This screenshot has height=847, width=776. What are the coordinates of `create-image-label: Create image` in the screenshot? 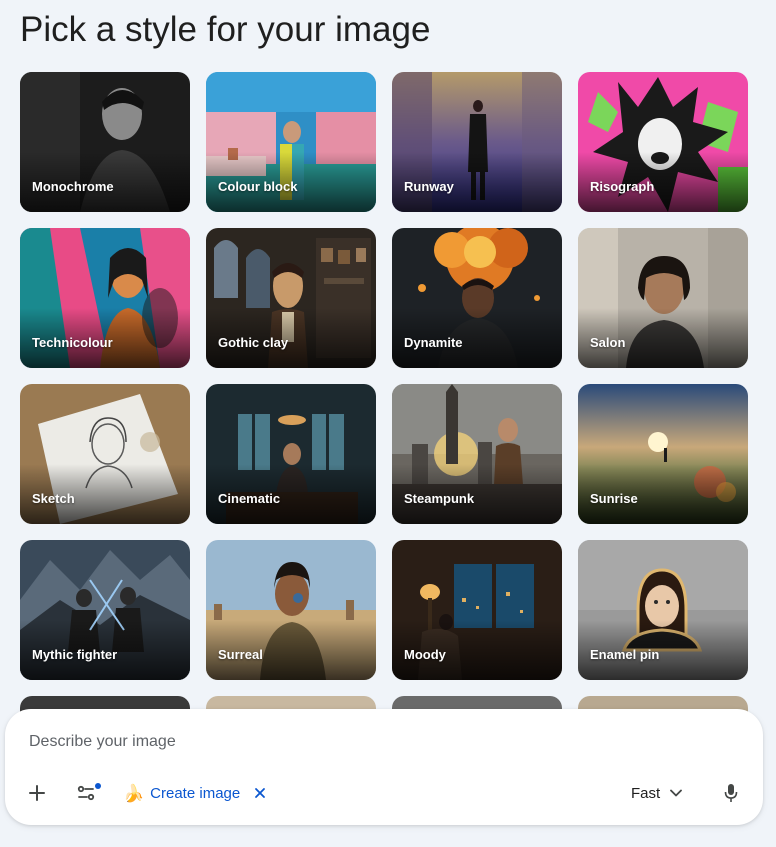 It's located at (195, 793).